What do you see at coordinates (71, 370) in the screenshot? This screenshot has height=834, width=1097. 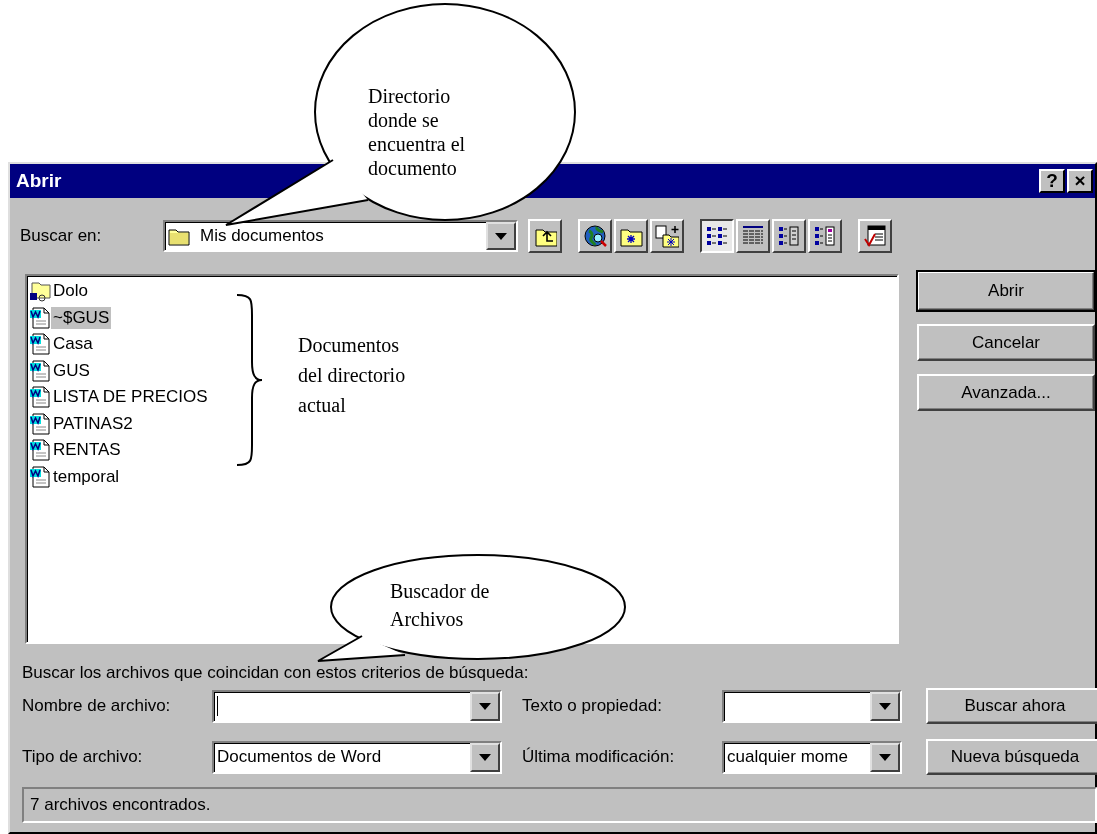 I see `file-item: GUS` at bounding box center [71, 370].